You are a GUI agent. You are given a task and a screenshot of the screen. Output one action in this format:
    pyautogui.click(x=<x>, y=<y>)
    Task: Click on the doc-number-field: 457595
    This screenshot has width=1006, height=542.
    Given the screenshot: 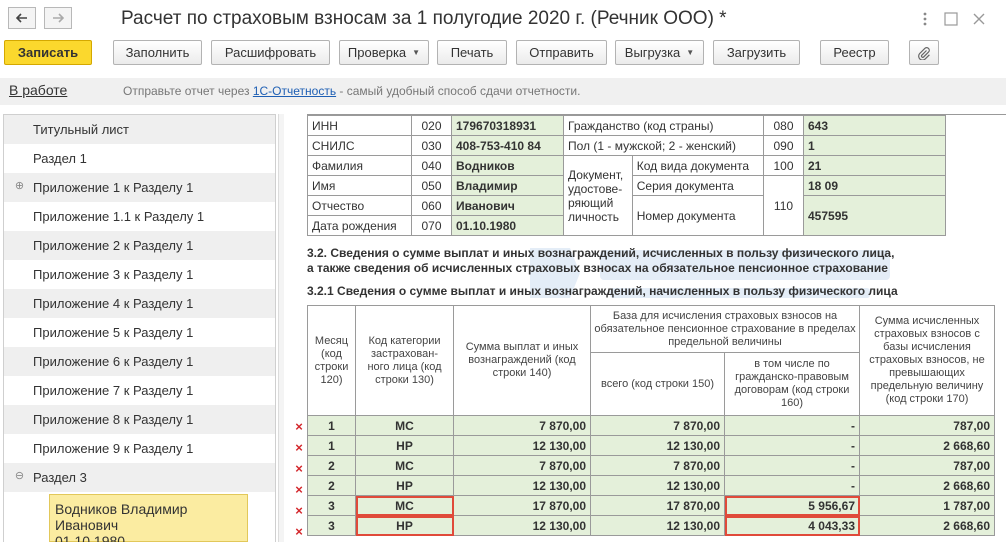 What is the action you would take?
    pyautogui.click(x=874, y=215)
    